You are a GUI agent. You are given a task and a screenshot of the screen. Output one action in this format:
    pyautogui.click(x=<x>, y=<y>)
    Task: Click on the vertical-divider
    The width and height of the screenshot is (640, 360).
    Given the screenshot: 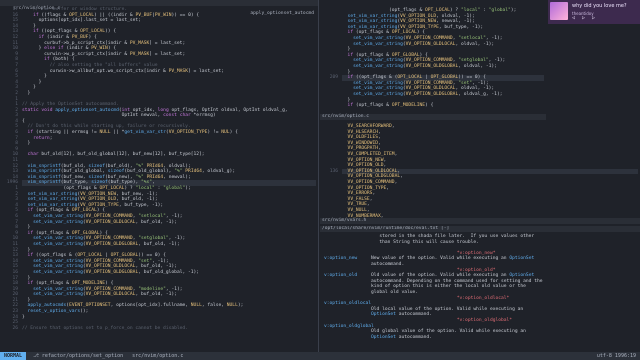 What is the action you would take?
    pyautogui.click(x=318, y=176)
    